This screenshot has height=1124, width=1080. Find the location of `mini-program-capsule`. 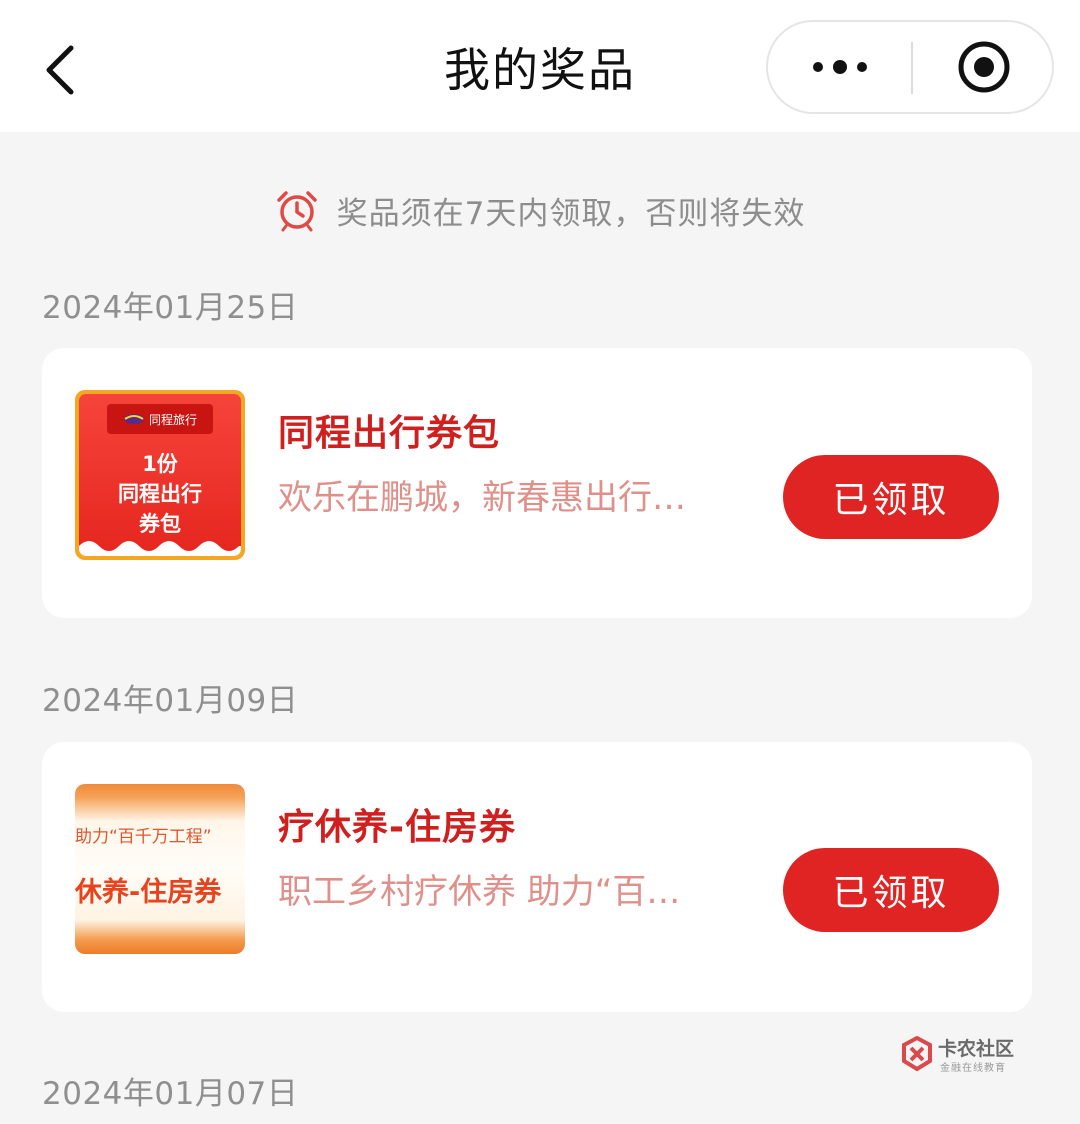

mini-program-capsule is located at coordinates (910, 67).